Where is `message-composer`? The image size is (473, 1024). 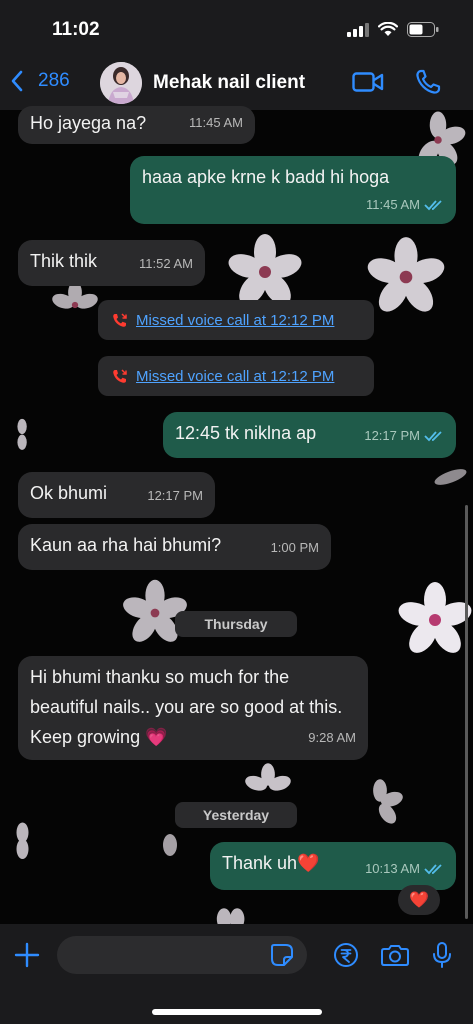
message-composer is located at coordinates (236, 974).